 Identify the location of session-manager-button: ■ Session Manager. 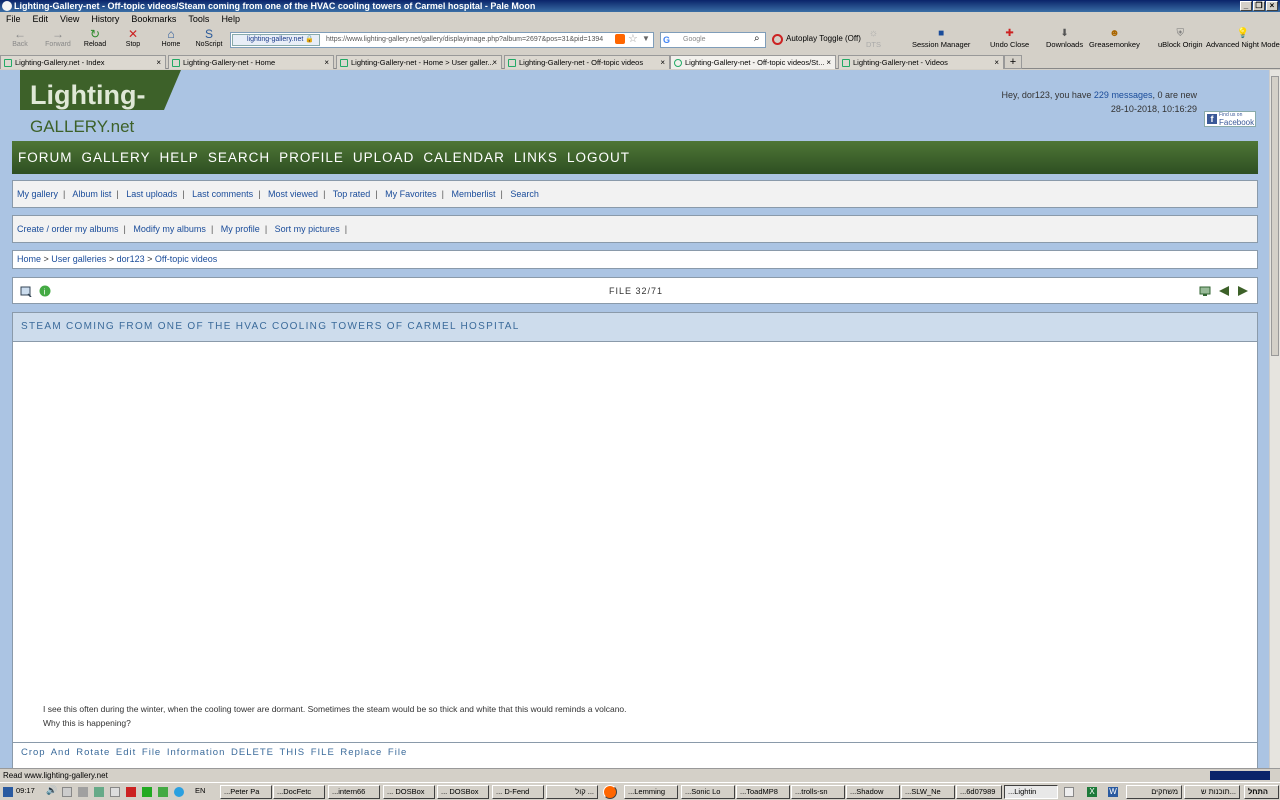
(941, 38).